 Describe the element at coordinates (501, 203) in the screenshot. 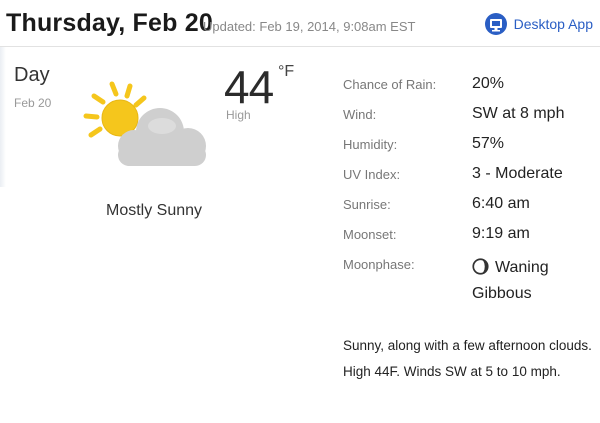

I see `sunrise-value: 6:40 am` at that location.